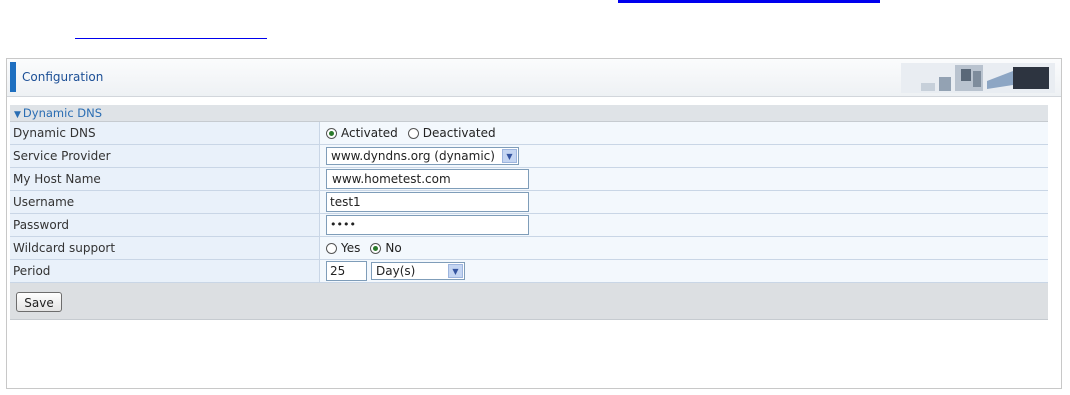 Image resolution: width=1070 pixels, height=395 pixels. What do you see at coordinates (62, 113) in the screenshot?
I see `section-title: Dynamic DNS` at bounding box center [62, 113].